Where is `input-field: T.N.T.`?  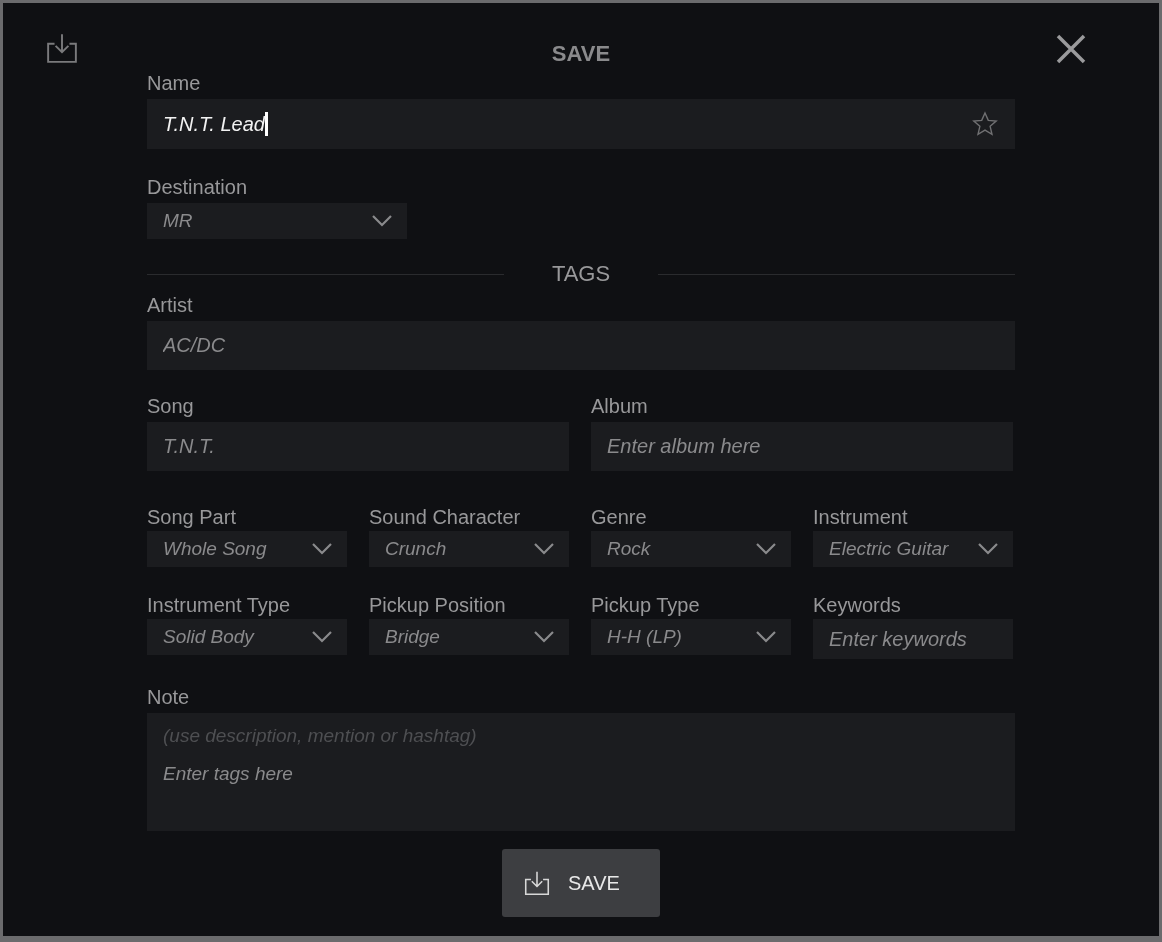 input-field: T.N.T. is located at coordinates (358, 446).